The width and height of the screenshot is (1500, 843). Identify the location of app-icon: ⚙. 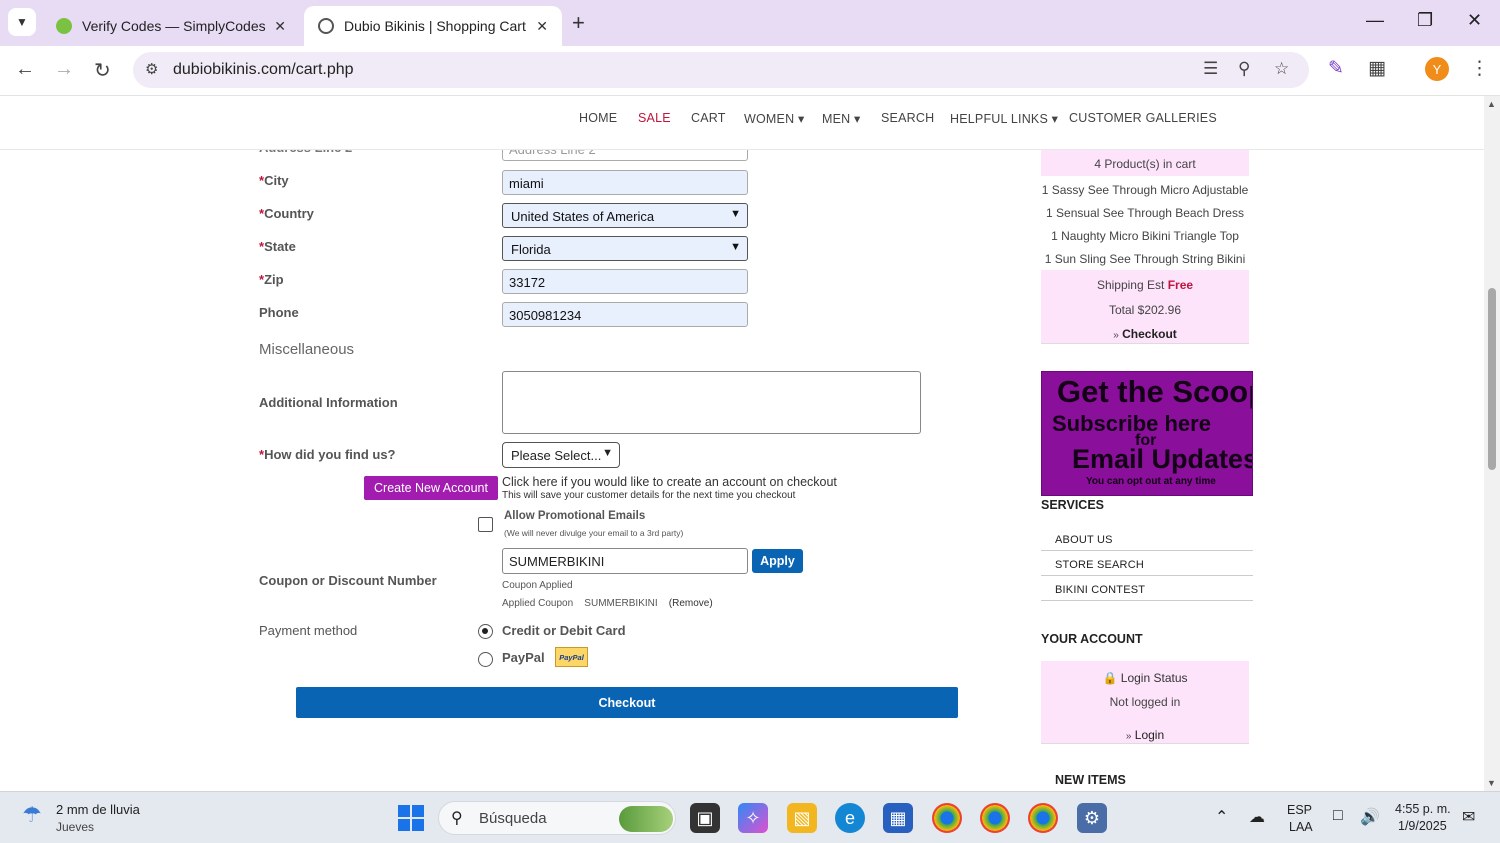
(1092, 818).